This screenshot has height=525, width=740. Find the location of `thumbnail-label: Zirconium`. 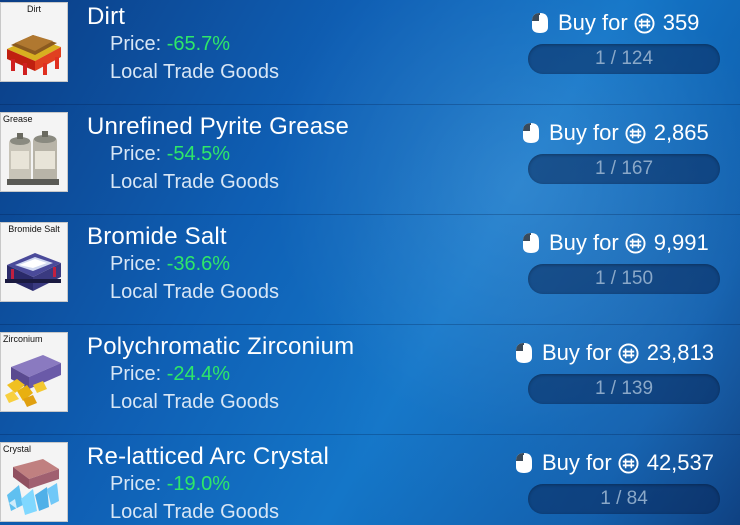

thumbnail-label: Zirconium is located at coordinates (23, 339).